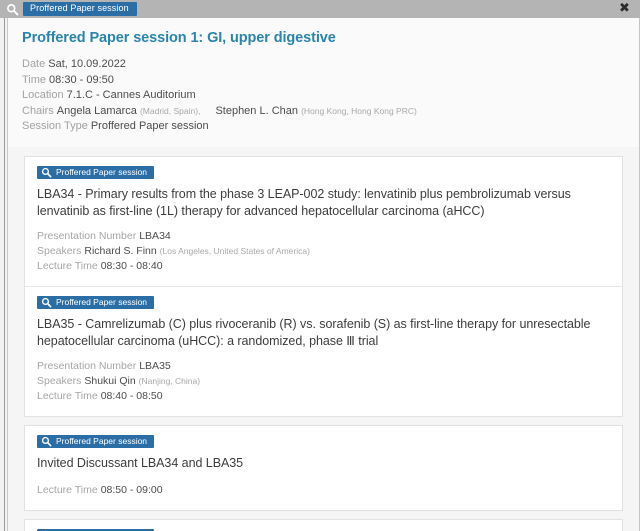 This screenshot has width=640, height=531. I want to click on card-value-presentation-number: LBA34, so click(155, 235).